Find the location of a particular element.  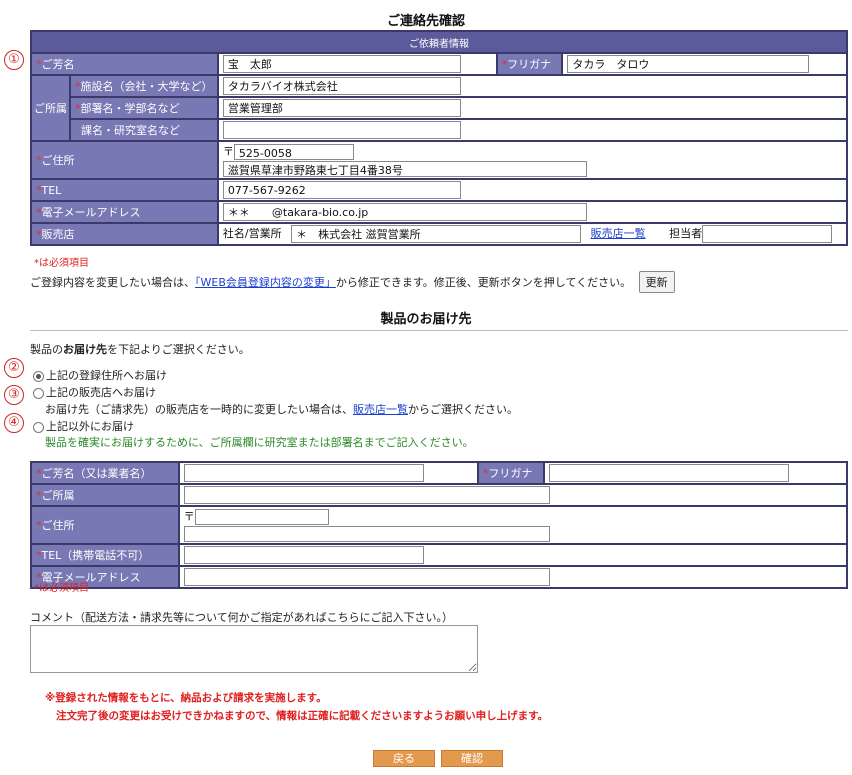

dealer-company-label: 社名/営業所 is located at coordinates (252, 233).